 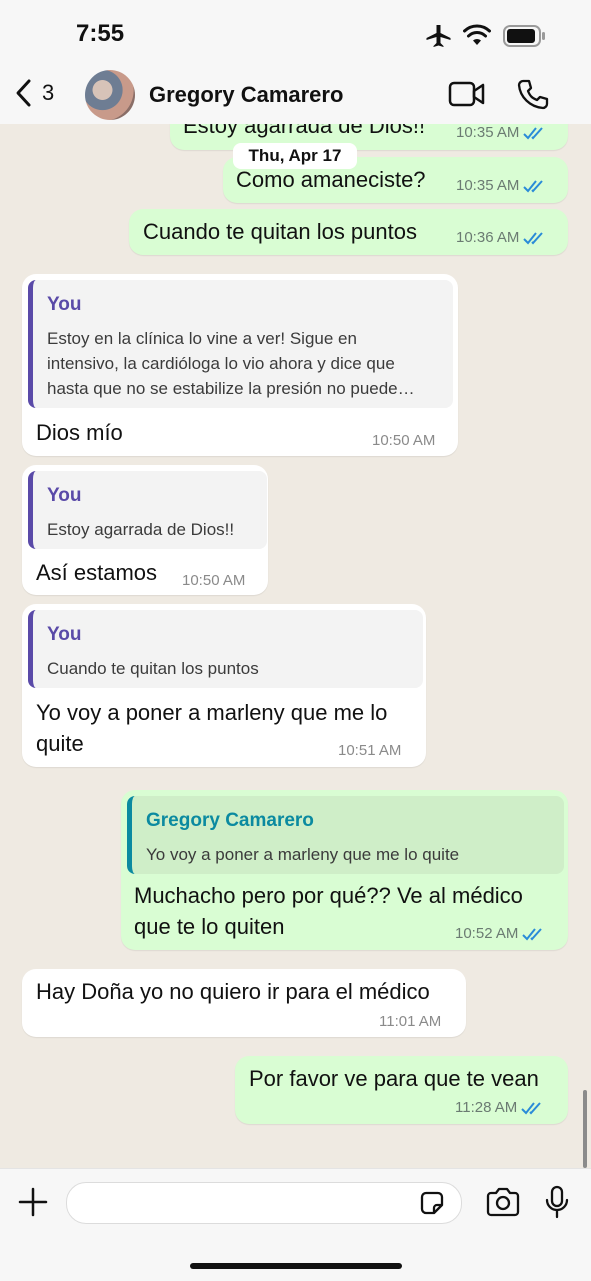 What do you see at coordinates (225, 649) in the screenshot?
I see `quoted-message: You Cuando te quitan los puntos` at bounding box center [225, 649].